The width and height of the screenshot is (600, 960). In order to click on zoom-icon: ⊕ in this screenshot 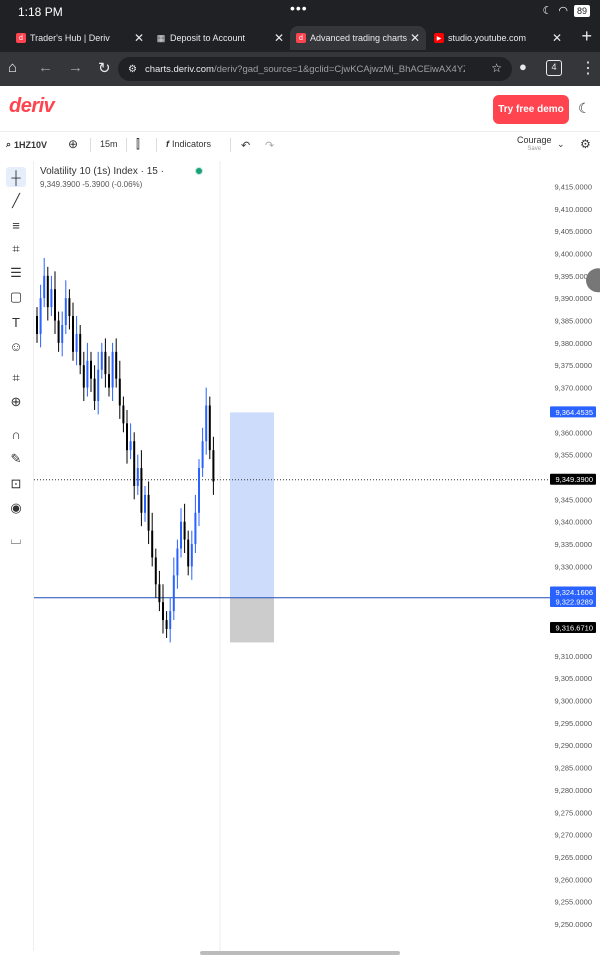, I will do `click(16, 402)`.